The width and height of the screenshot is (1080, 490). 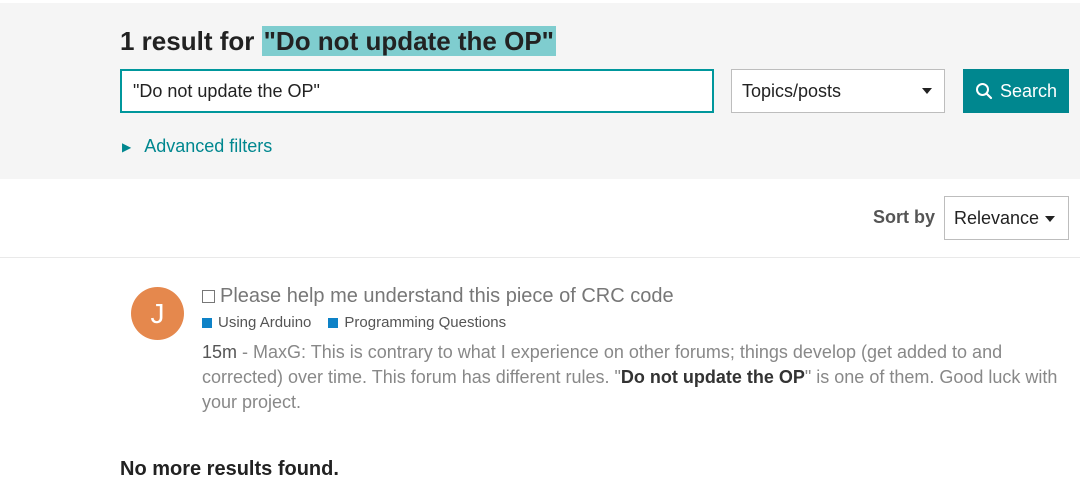 I want to click on result-count-prefix: 1 result for, so click(x=191, y=41).